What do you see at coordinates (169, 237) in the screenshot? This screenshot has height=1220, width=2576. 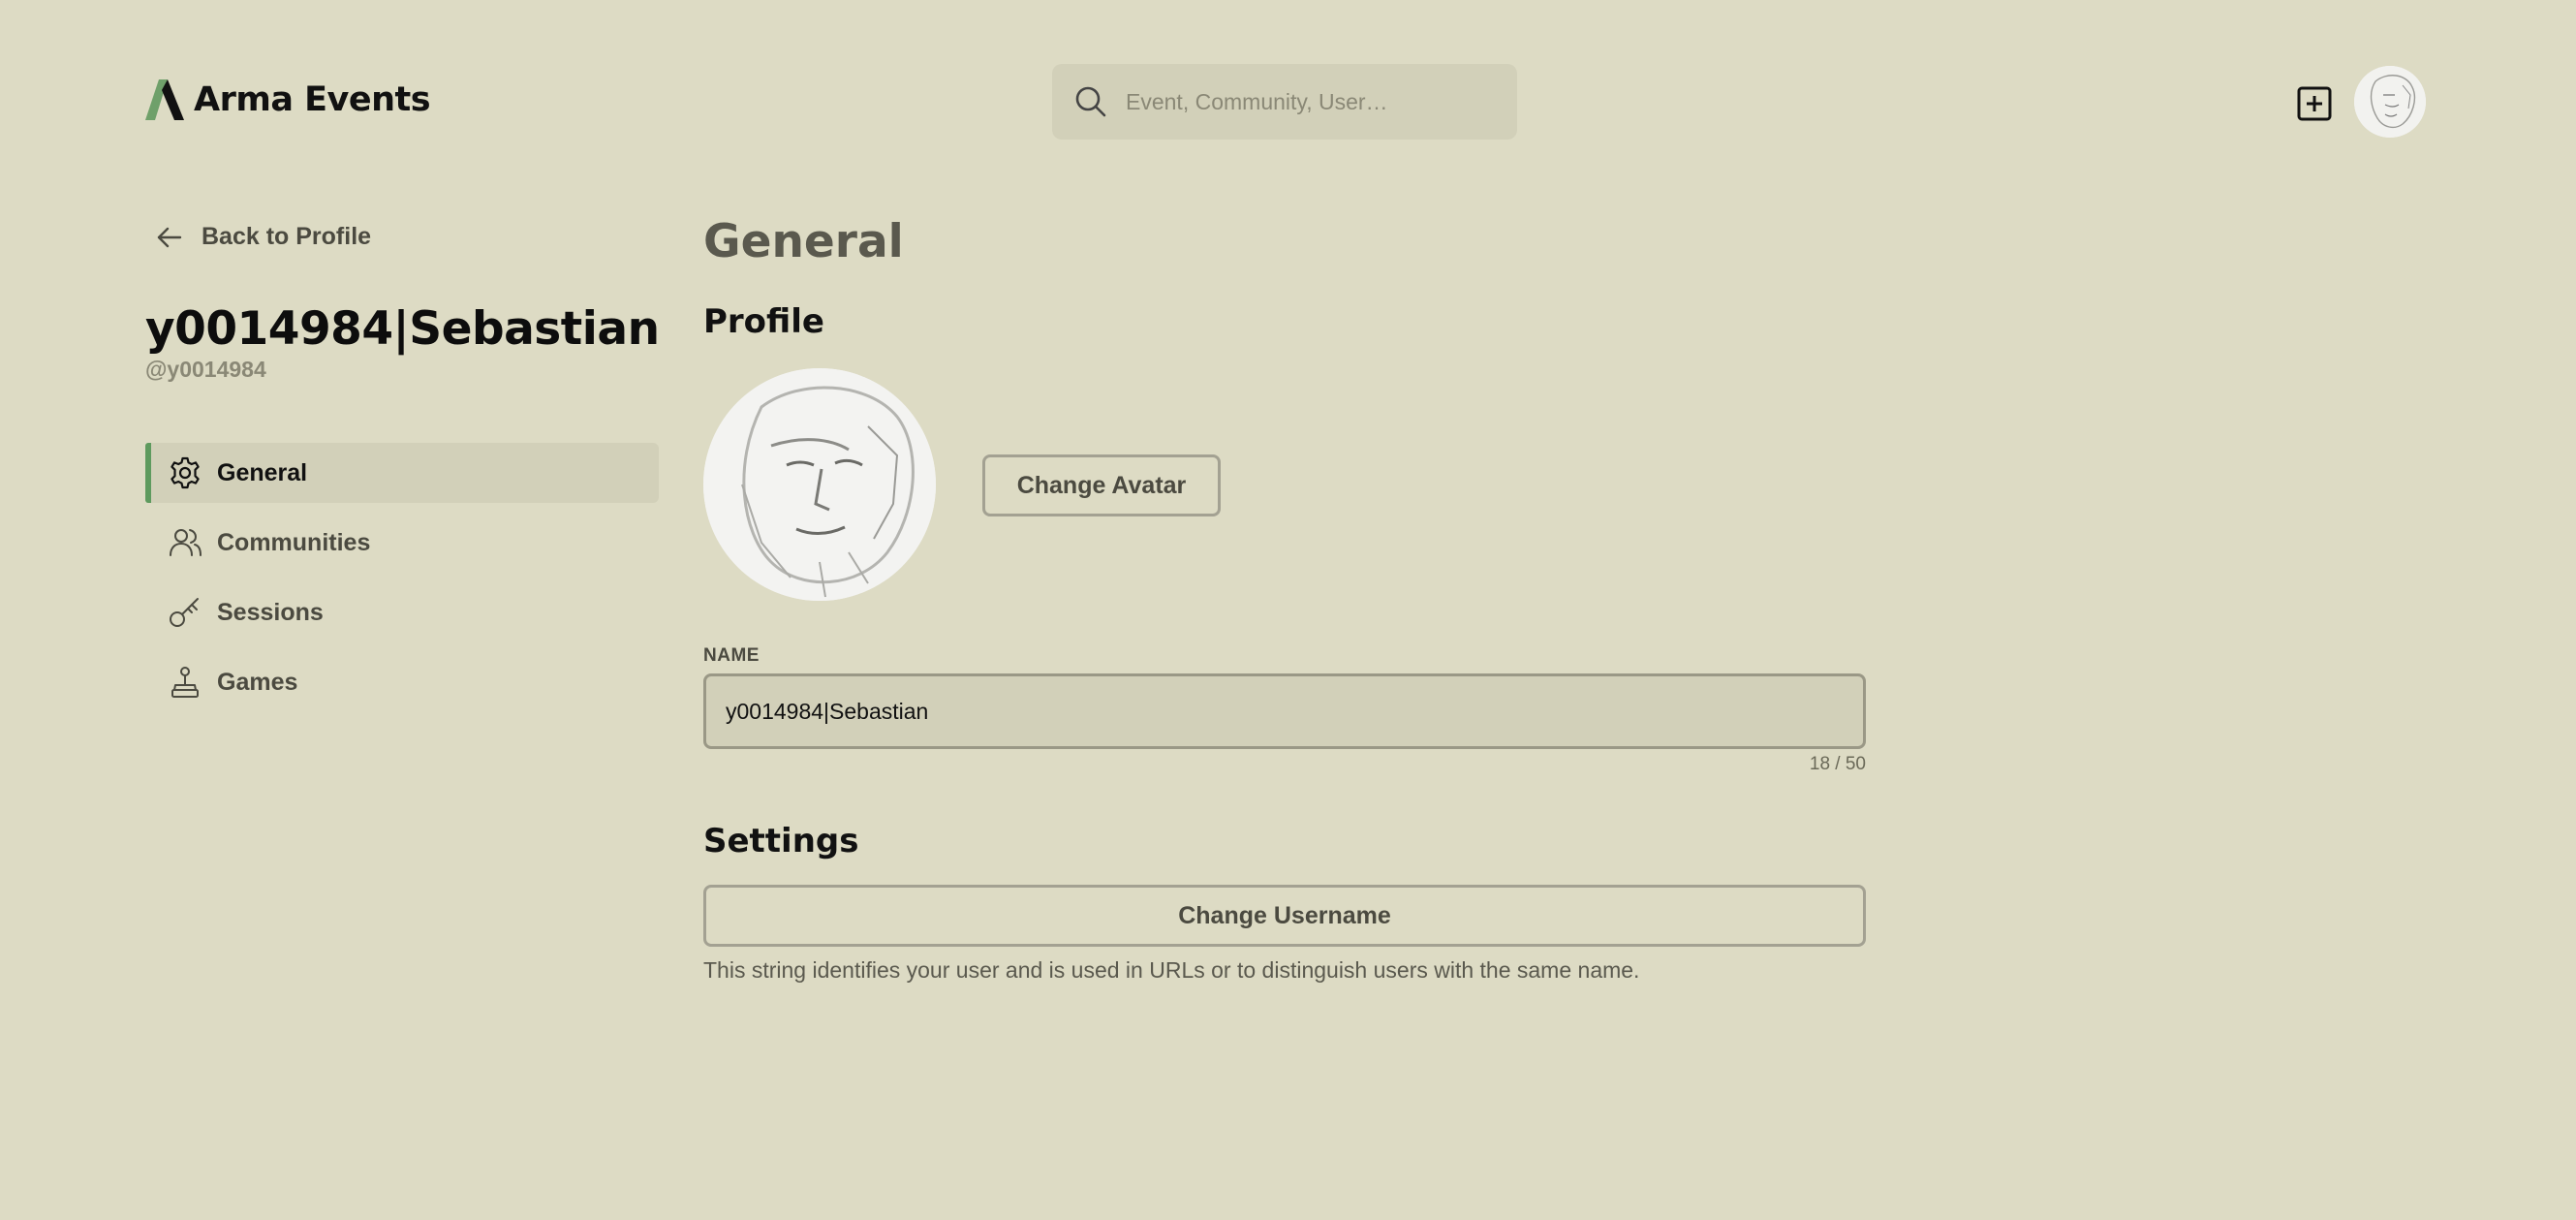 I see `arrow-left-icon` at bounding box center [169, 237].